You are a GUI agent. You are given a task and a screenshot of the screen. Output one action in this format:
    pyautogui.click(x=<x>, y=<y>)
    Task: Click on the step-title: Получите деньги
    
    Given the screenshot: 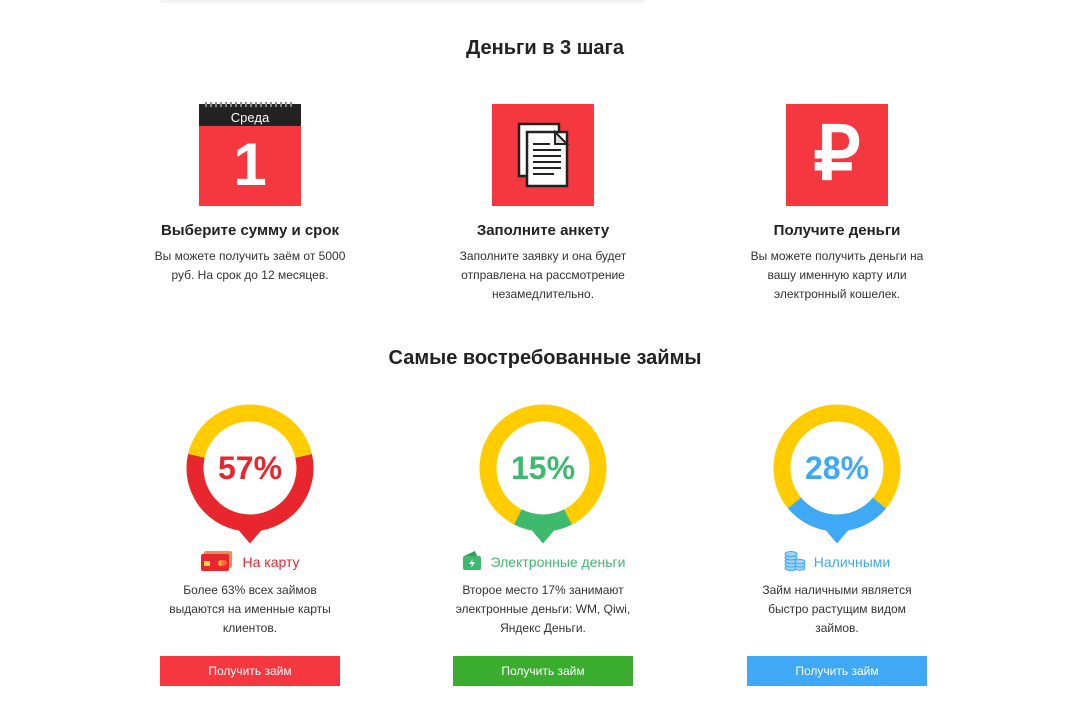 What is the action you would take?
    pyautogui.click(x=837, y=230)
    